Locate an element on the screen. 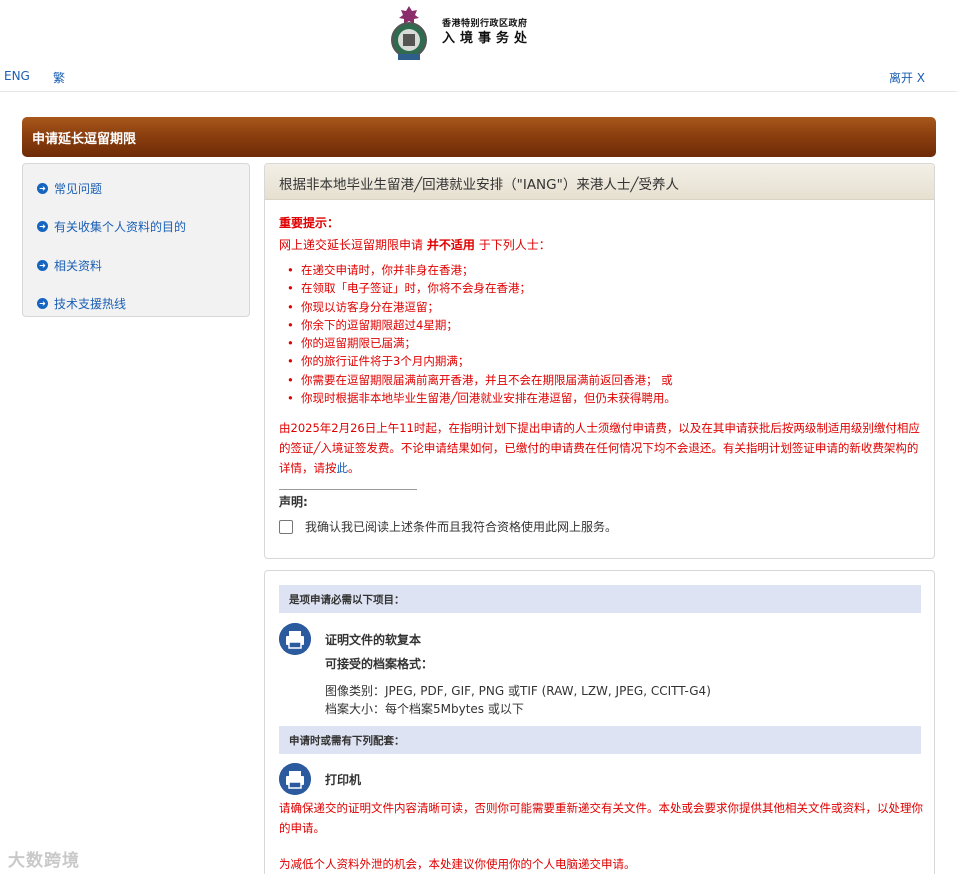 This screenshot has width=957, height=874. notice-intro-text-end: 于下列人士： is located at coordinates (514, 245).